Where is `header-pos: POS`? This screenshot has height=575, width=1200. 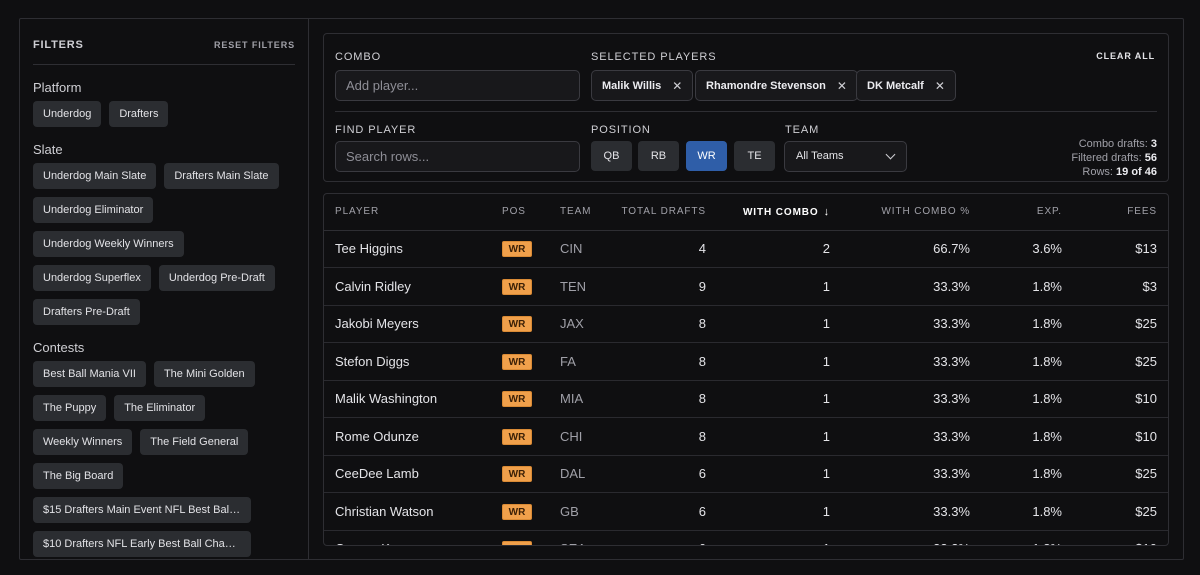 header-pos: POS is located at coordinates (531, 212).